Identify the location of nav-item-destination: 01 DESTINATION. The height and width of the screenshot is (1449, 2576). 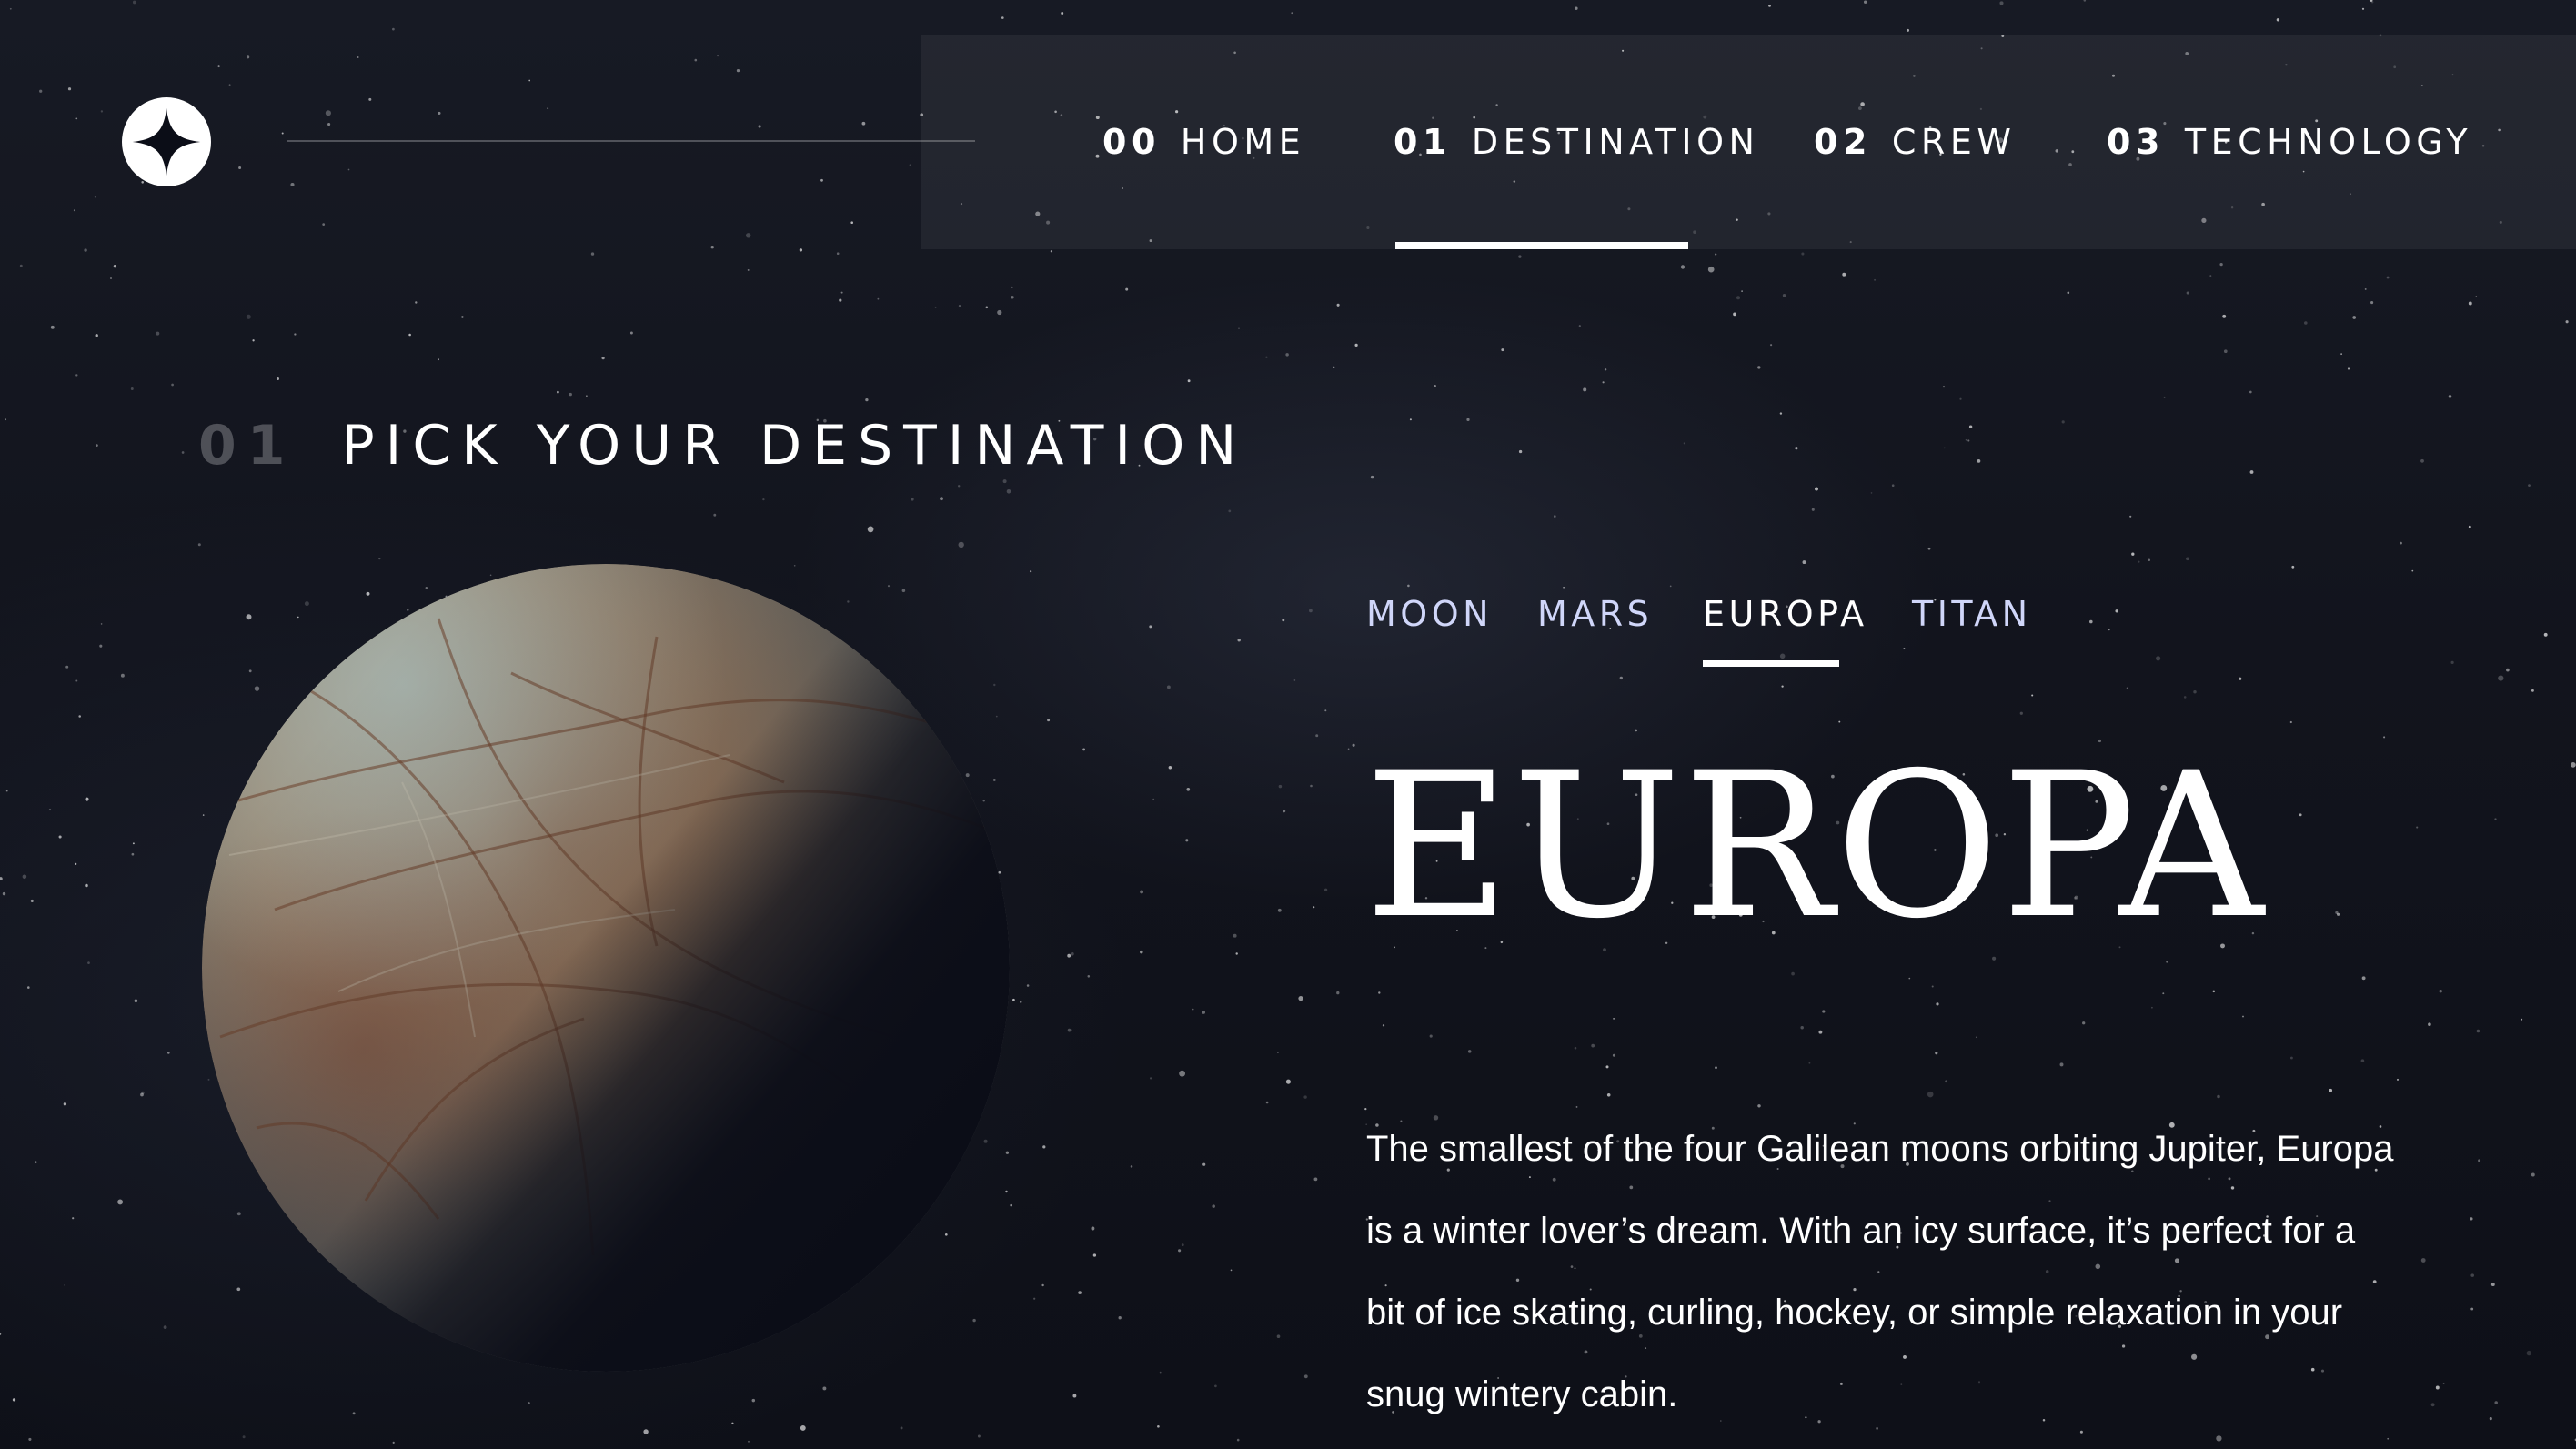
(1576, 142).